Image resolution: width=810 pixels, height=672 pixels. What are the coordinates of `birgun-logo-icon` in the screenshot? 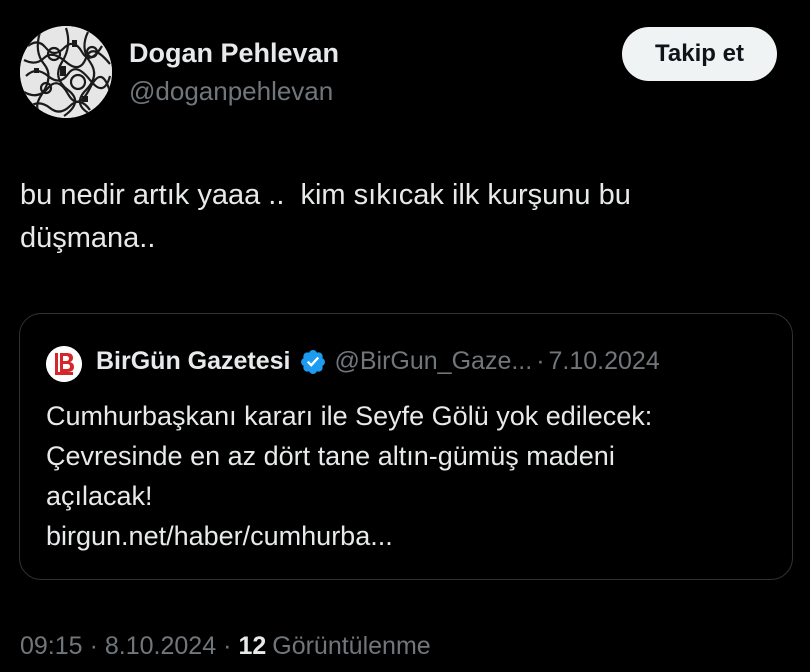 It's located at (64, 364).